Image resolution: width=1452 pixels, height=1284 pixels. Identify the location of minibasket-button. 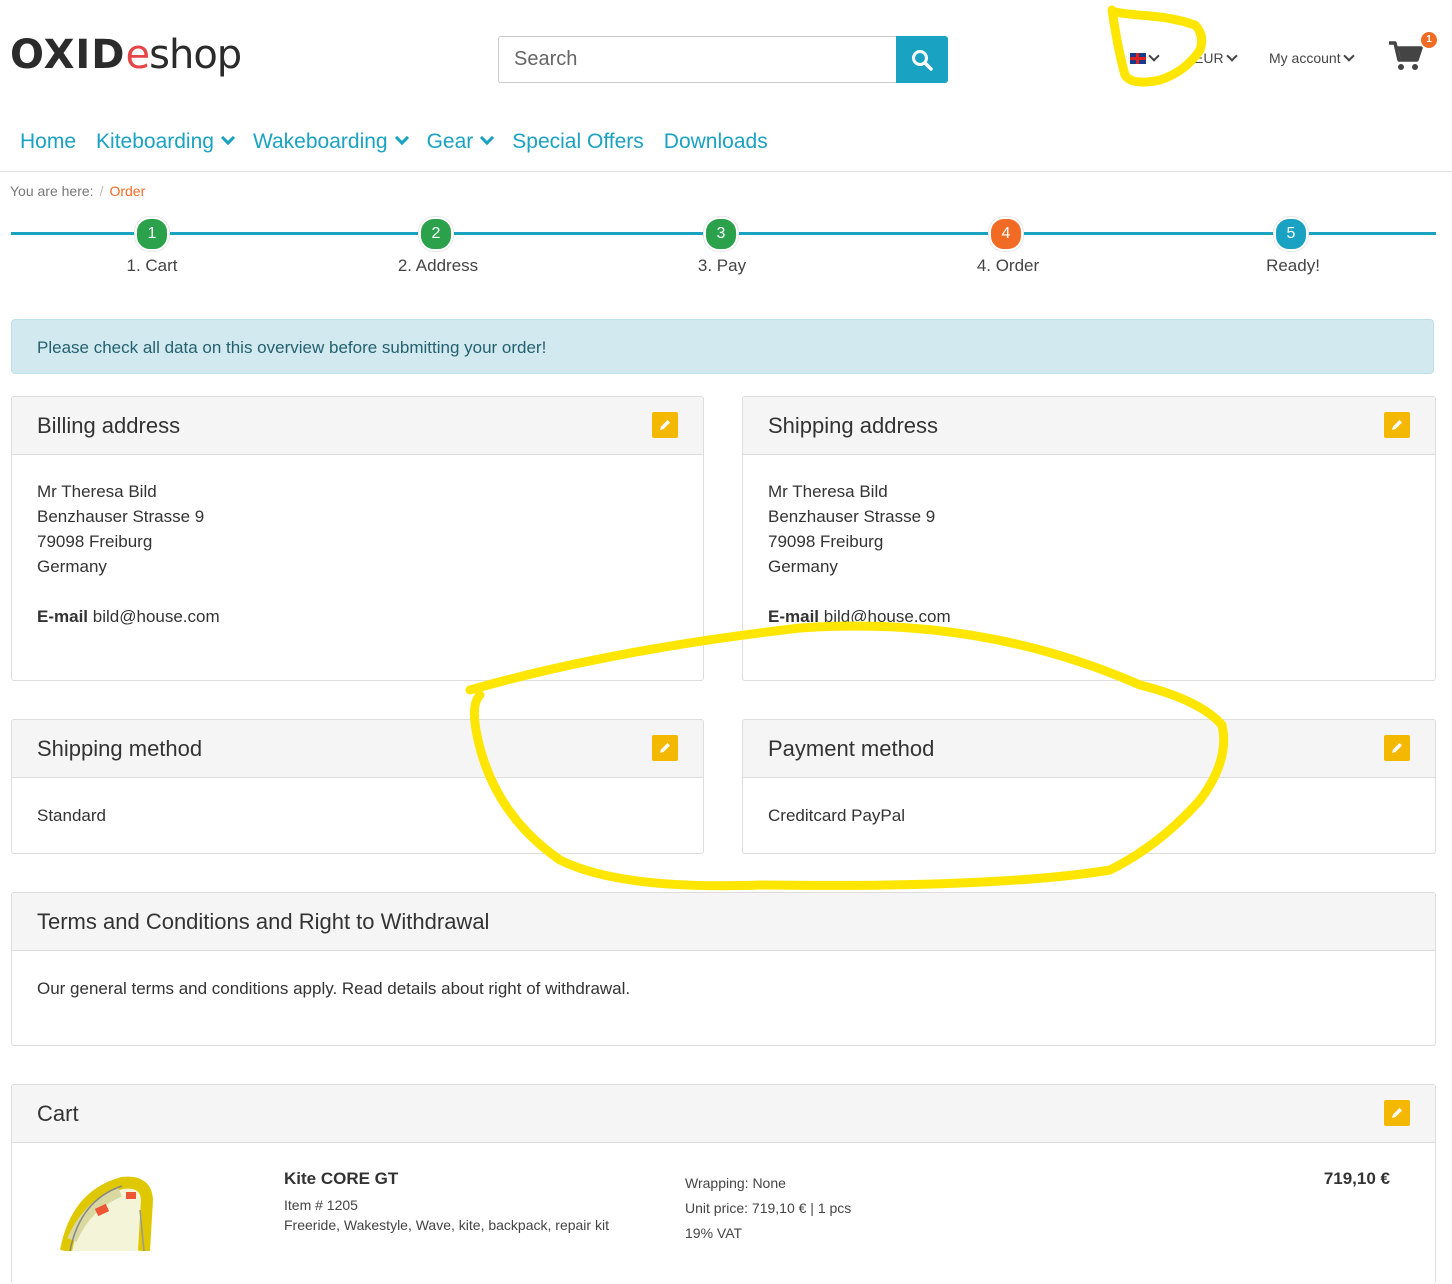
(1406, 56).